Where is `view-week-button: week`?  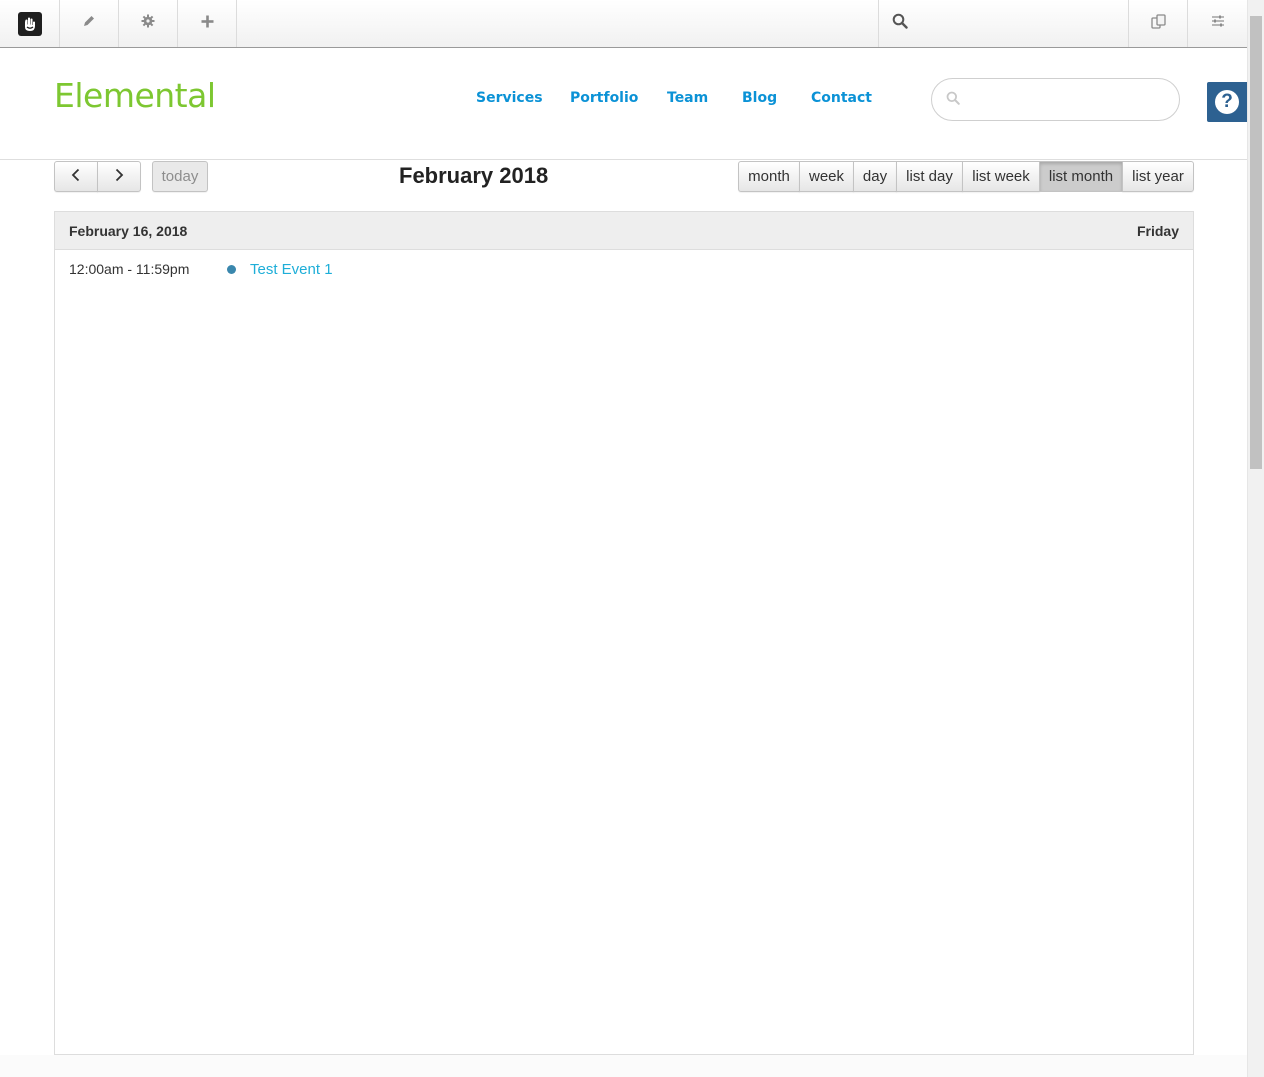
view-week-button: week is located at coordinates (826, 176).